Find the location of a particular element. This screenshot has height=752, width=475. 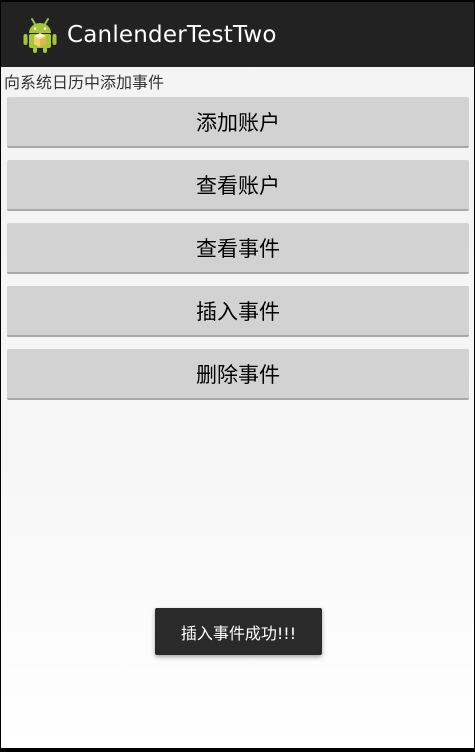

toast-message: 插入事件成功!!! is located at coordinates (238, 631).